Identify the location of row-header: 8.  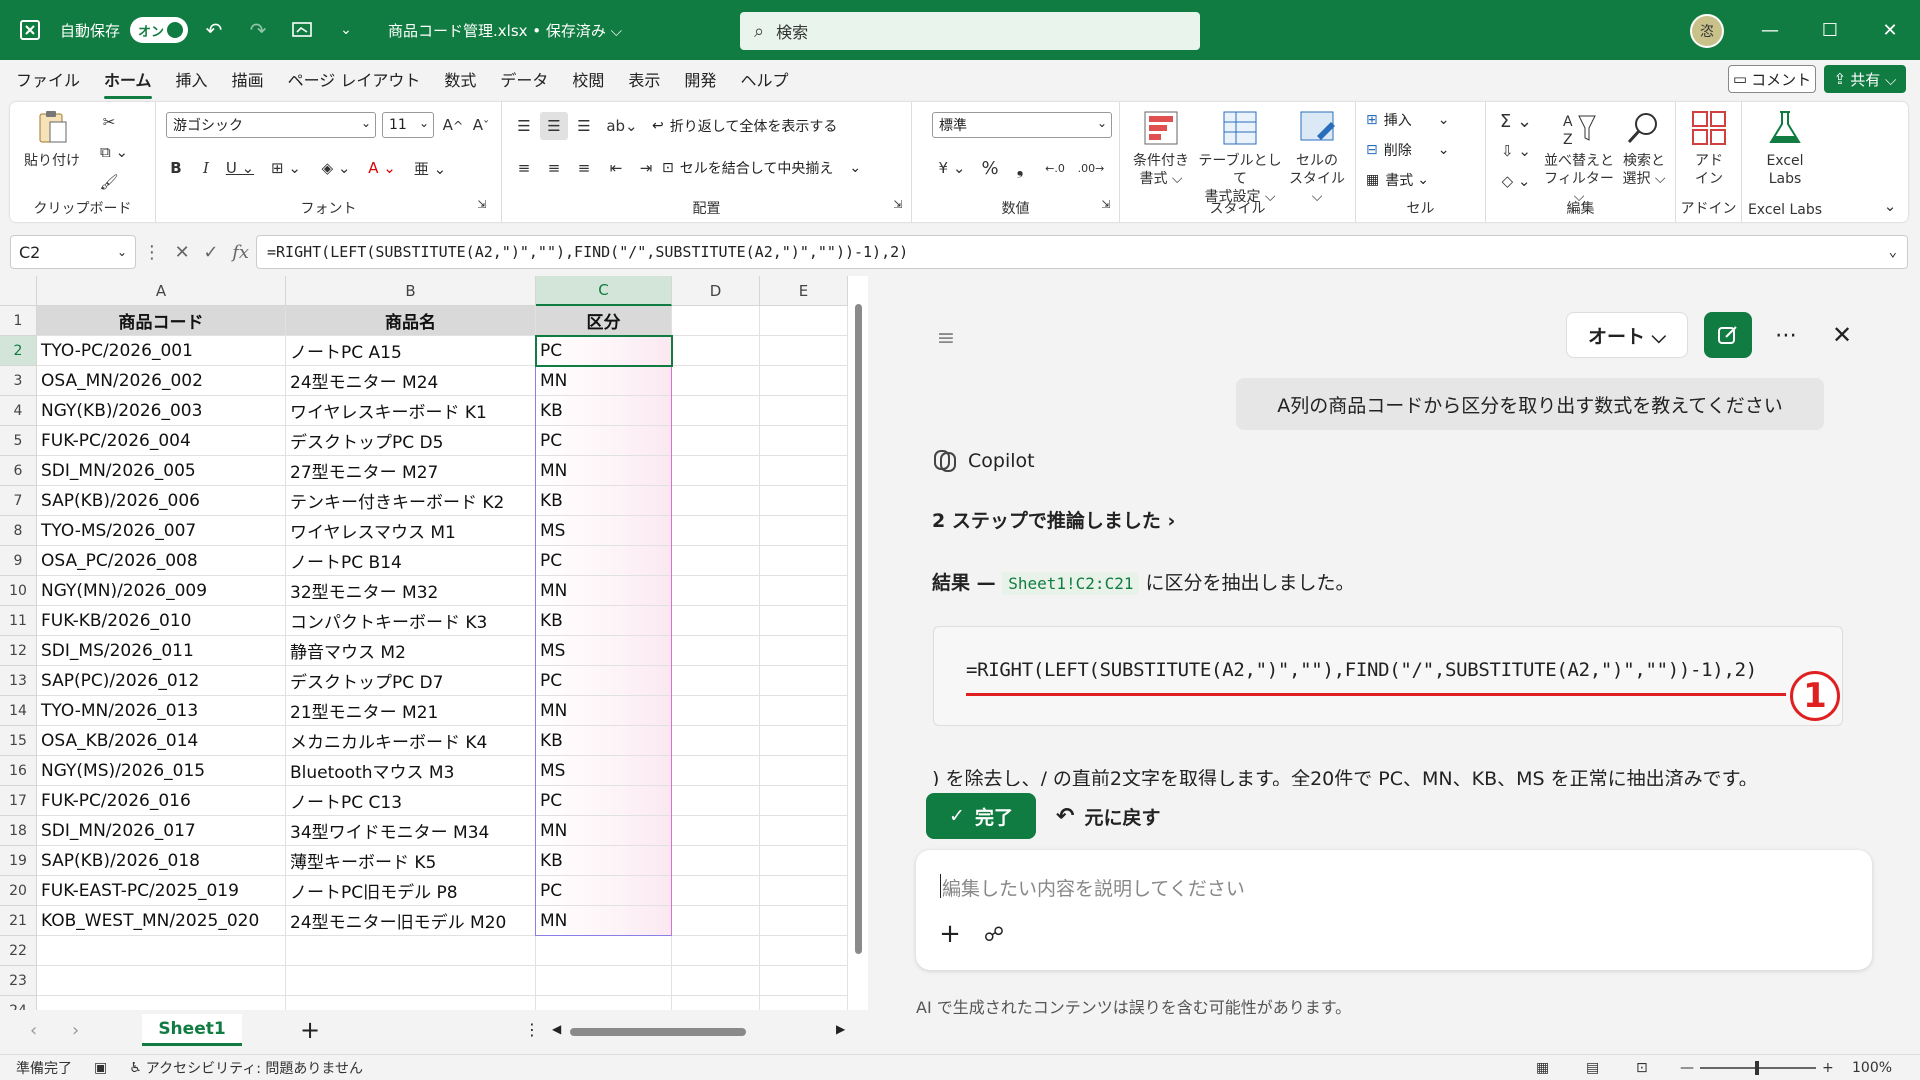
(18, 531).